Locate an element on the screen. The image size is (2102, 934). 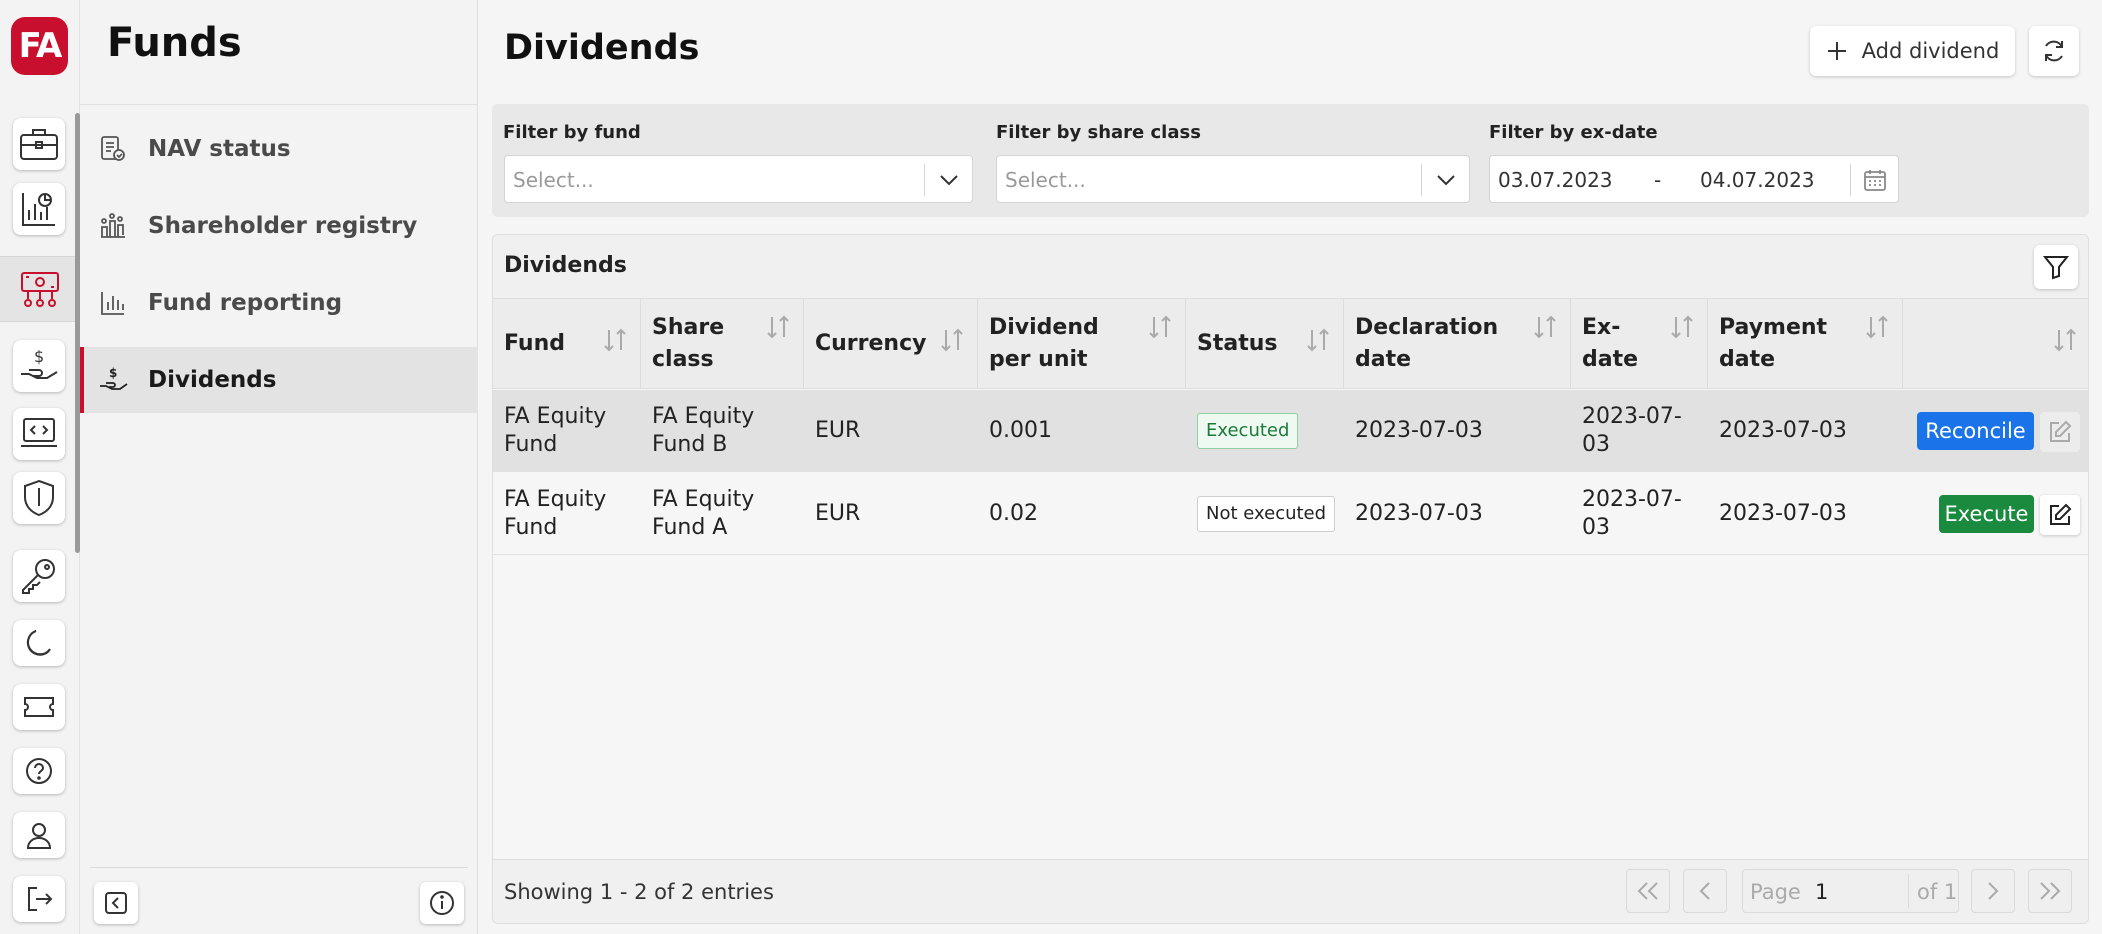
calendar-icon is located at coordinates (1874, 180).